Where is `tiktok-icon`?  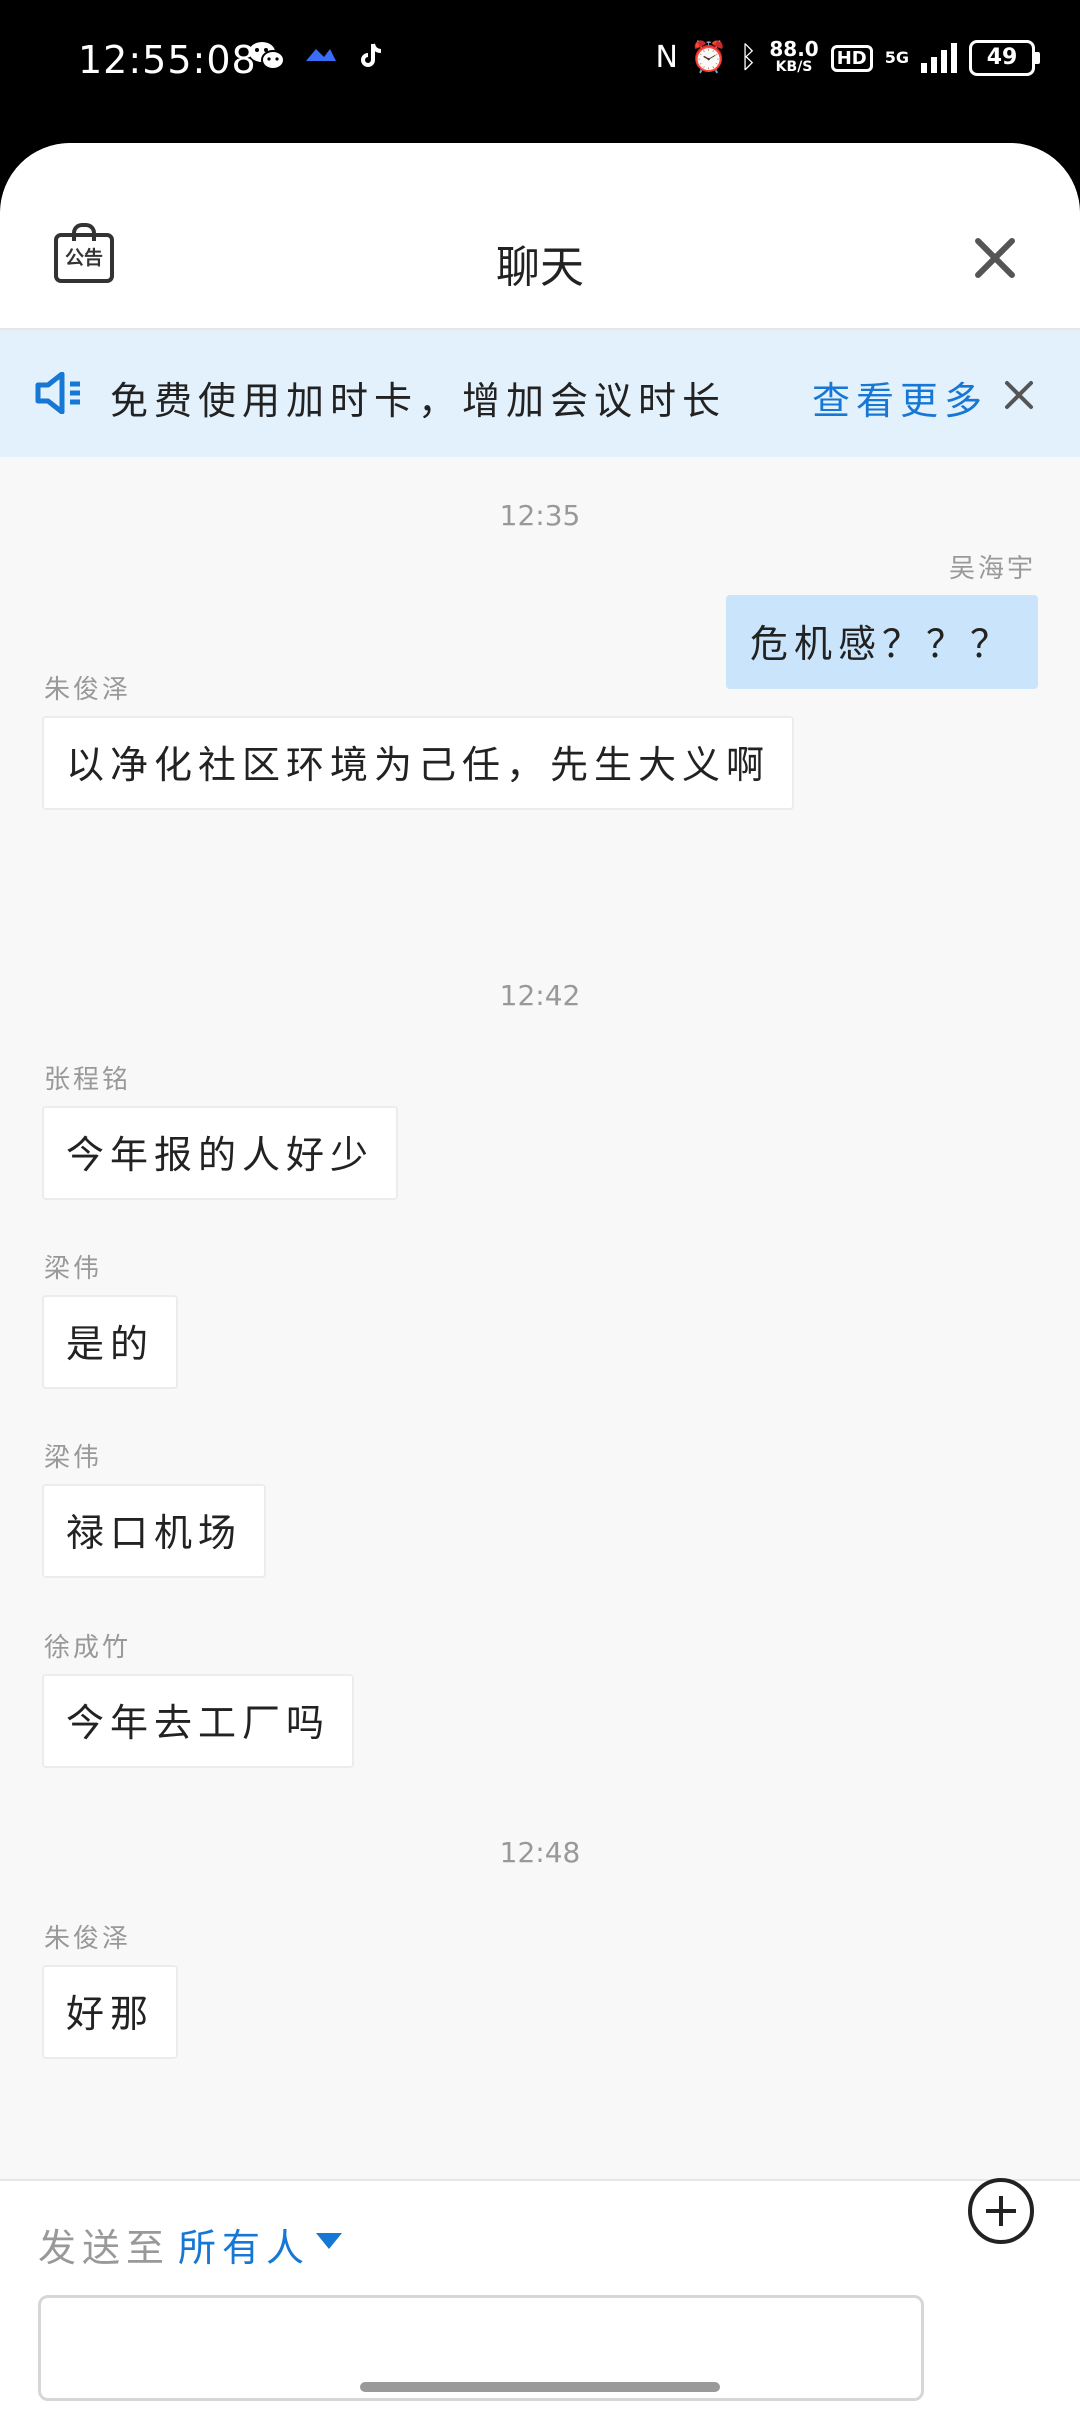 tiktok-icon is located at coordinates (371, 55).